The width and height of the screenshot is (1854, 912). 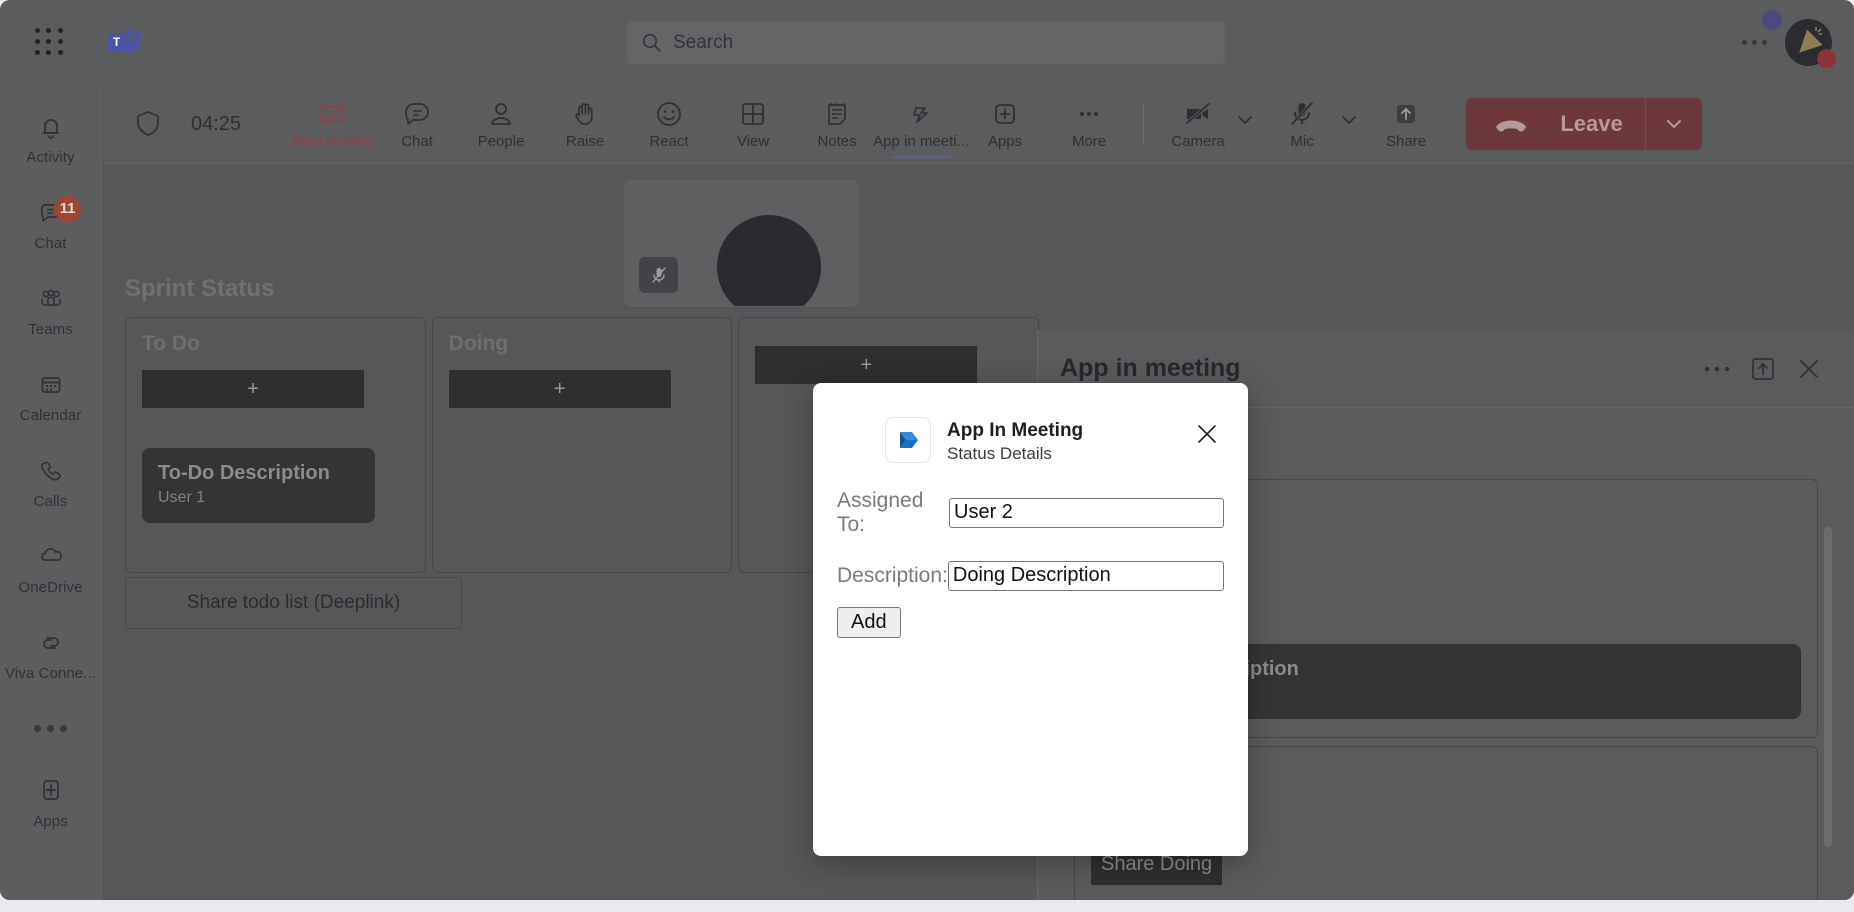 I want to click on sidebar-more-button, so click(x=50, y=728).